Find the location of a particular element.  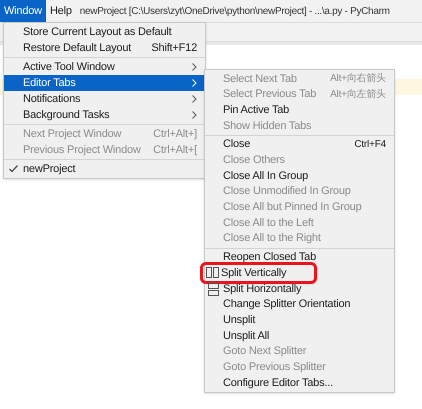

menu-item: Unsplit All is located at coordinates (299, 336).